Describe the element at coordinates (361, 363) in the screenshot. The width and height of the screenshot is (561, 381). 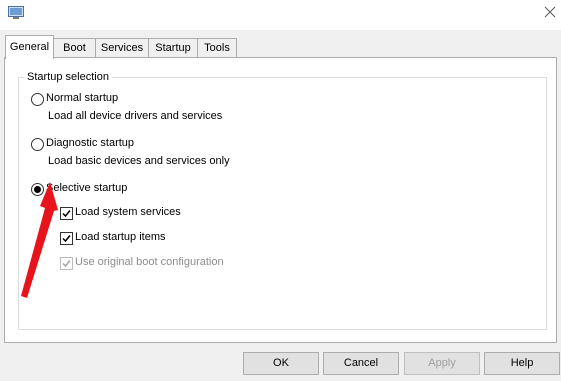
I see `cancel-button: Cancel` at that location.